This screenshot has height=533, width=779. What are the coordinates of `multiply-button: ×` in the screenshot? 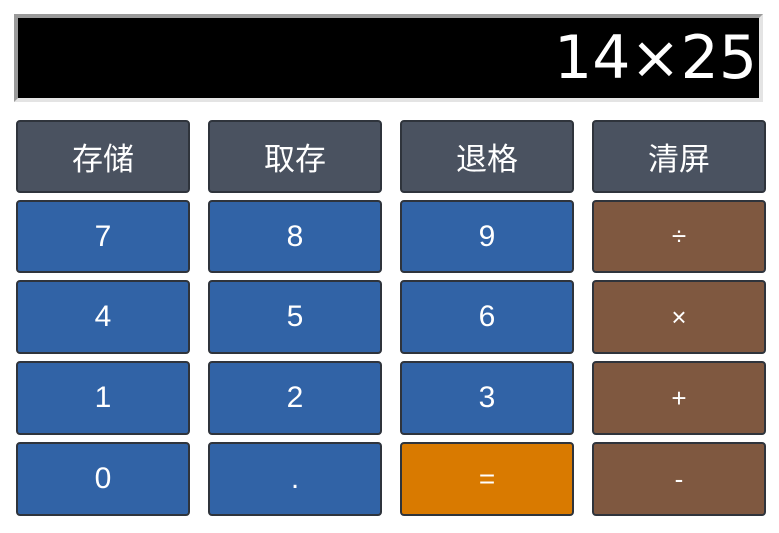 It's located at (679, 317).